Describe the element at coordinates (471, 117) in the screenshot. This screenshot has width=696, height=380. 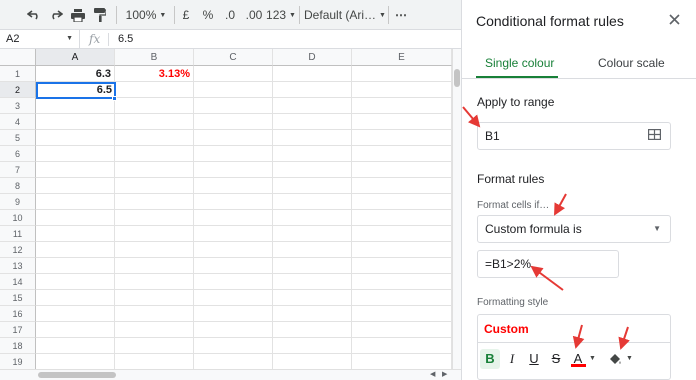
I see `arrow-to-range` at that location.